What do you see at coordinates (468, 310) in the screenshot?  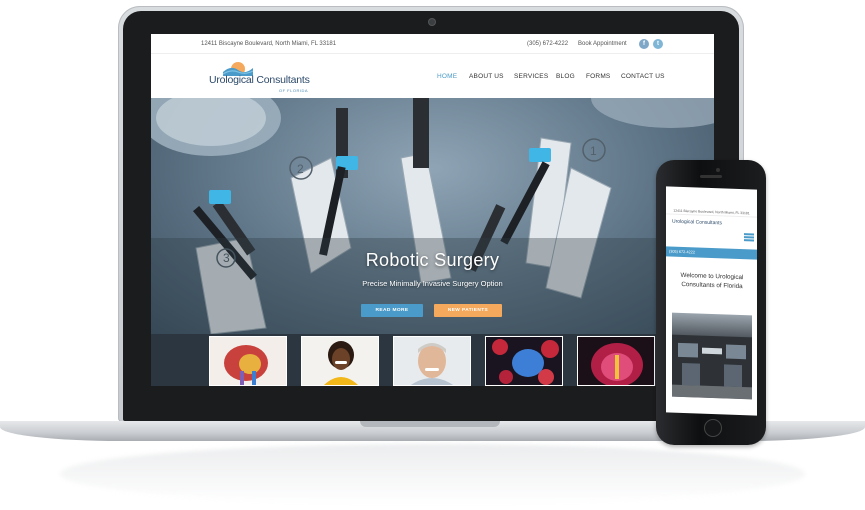 I see `new-patients-button: NEW PATIENTS` at bounding box center [468, 310].